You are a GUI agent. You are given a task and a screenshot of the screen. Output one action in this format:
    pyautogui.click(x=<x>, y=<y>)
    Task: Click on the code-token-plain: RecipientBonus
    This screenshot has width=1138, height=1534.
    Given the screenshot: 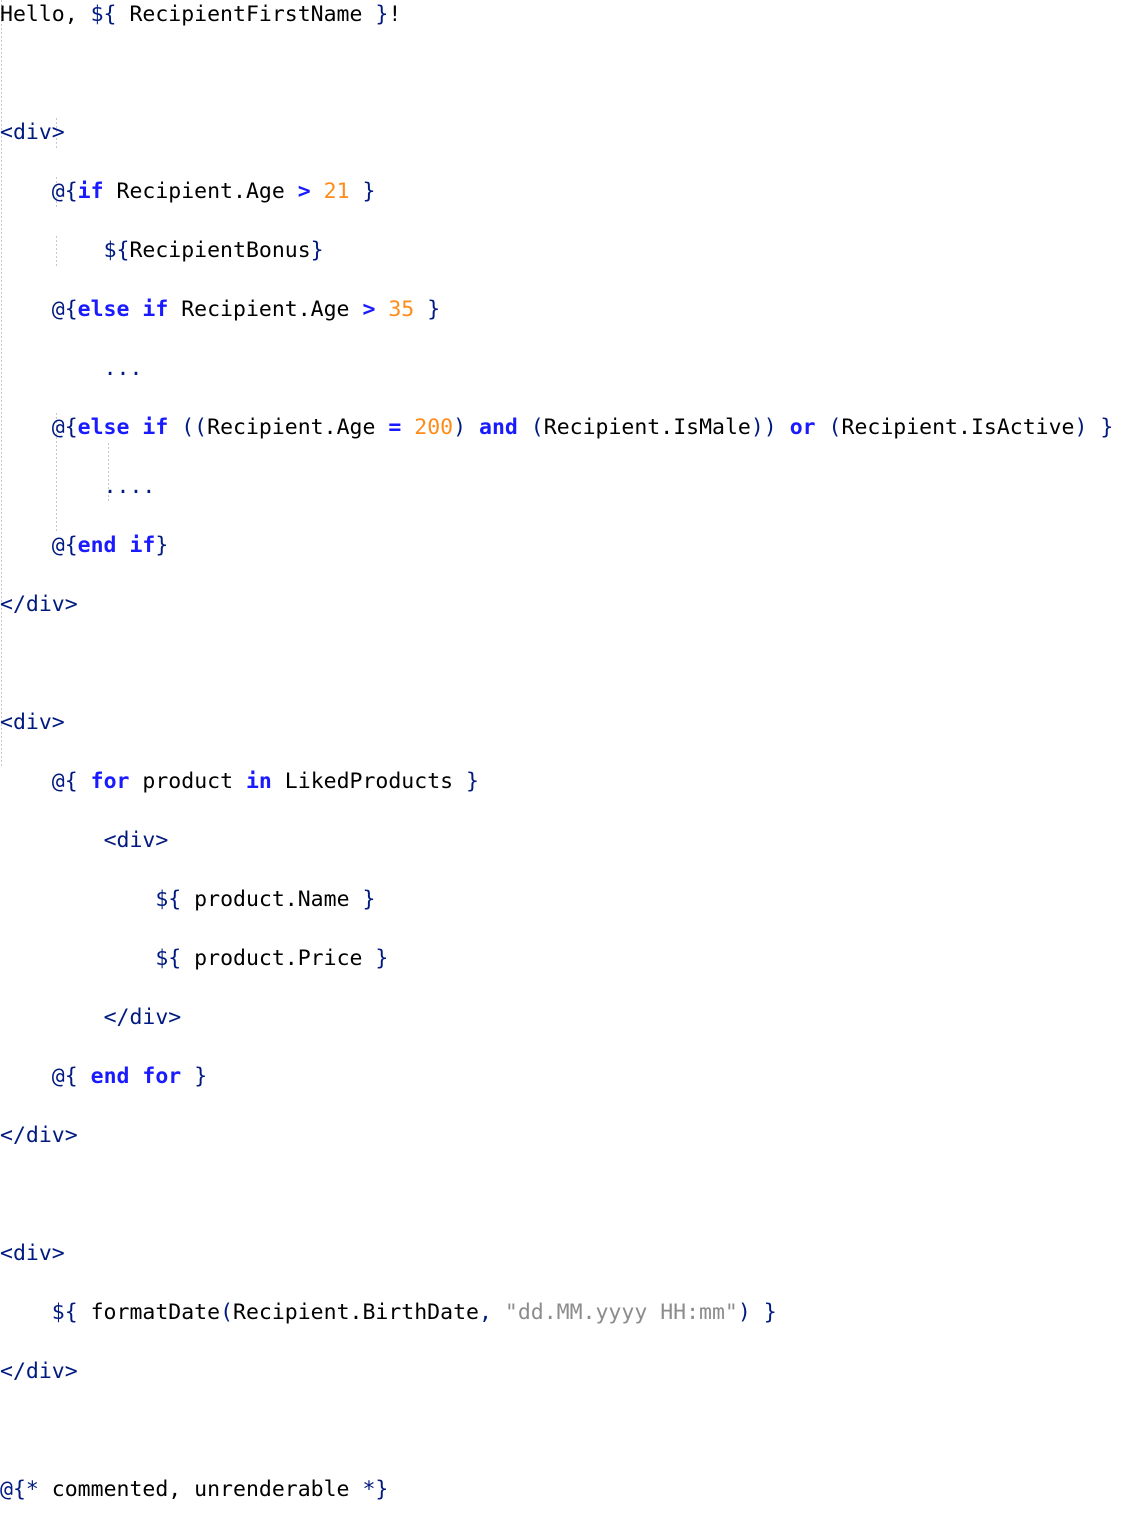 What is the action you would take?
    pyautogui.click(x=220, y=250)
    